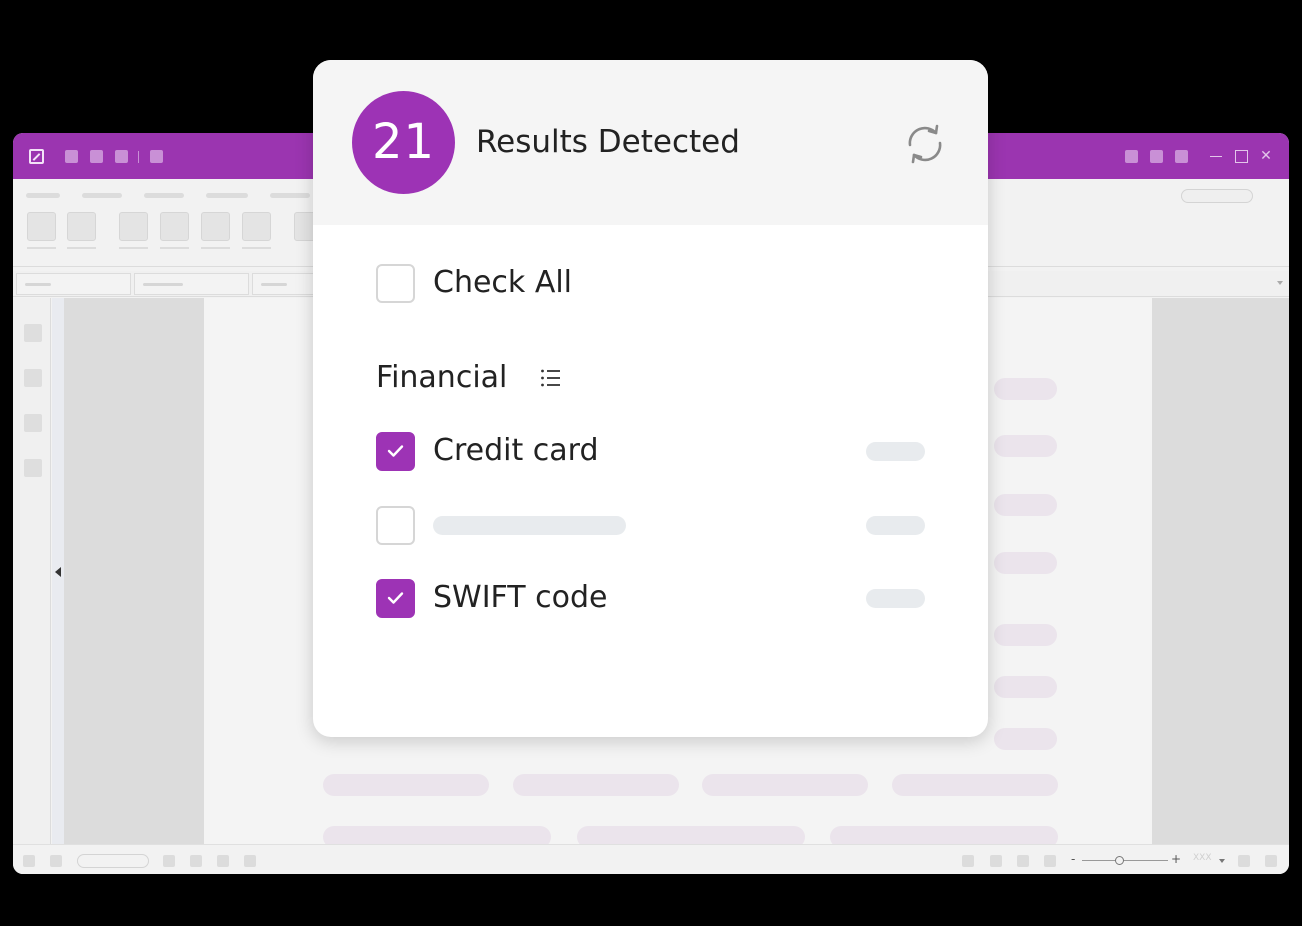 Image resolution: width=1302 pixels, height=926 pixels. I want to click on zoom-in-icon: +, so click(1176, 859).